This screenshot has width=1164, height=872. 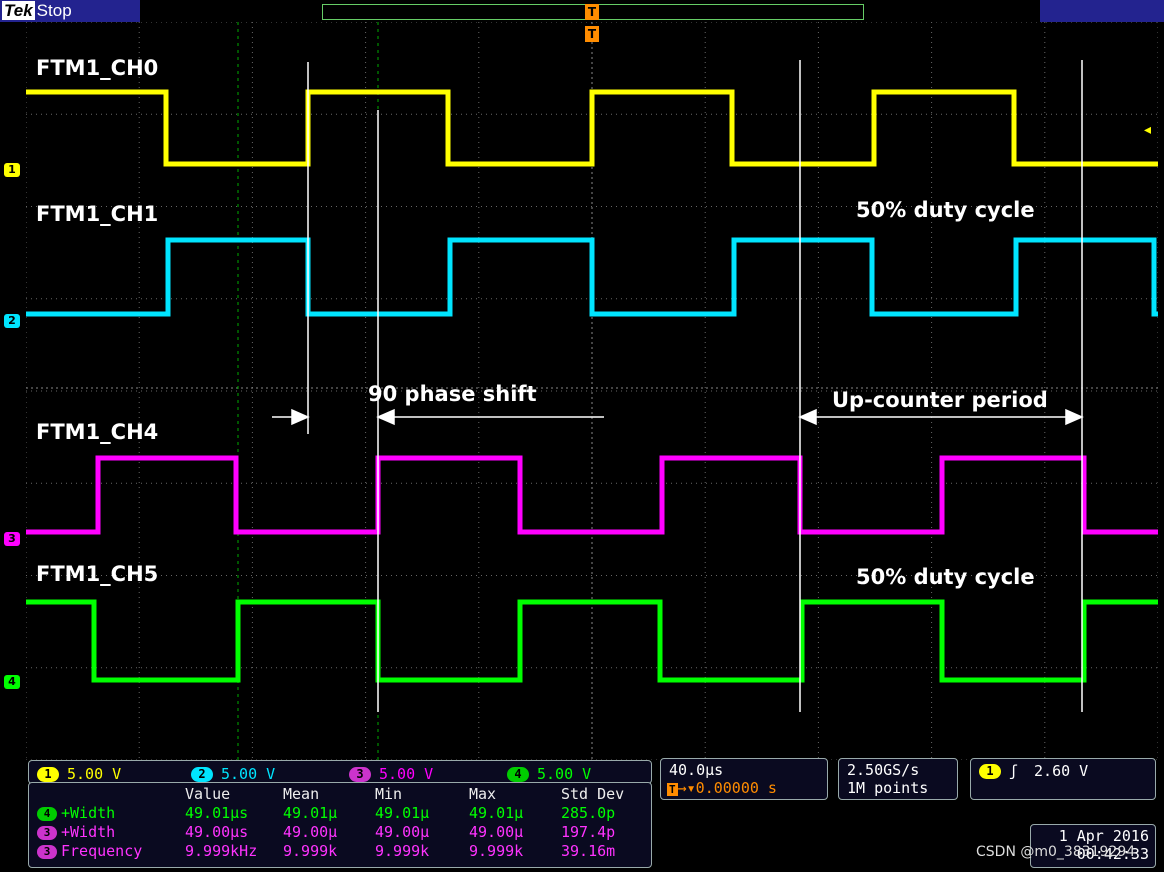 What do you see at coordinates (549, 774) in the screenshot?
I see `ch4-scale: 4 5.00 V` at bounding box center [549, 774].